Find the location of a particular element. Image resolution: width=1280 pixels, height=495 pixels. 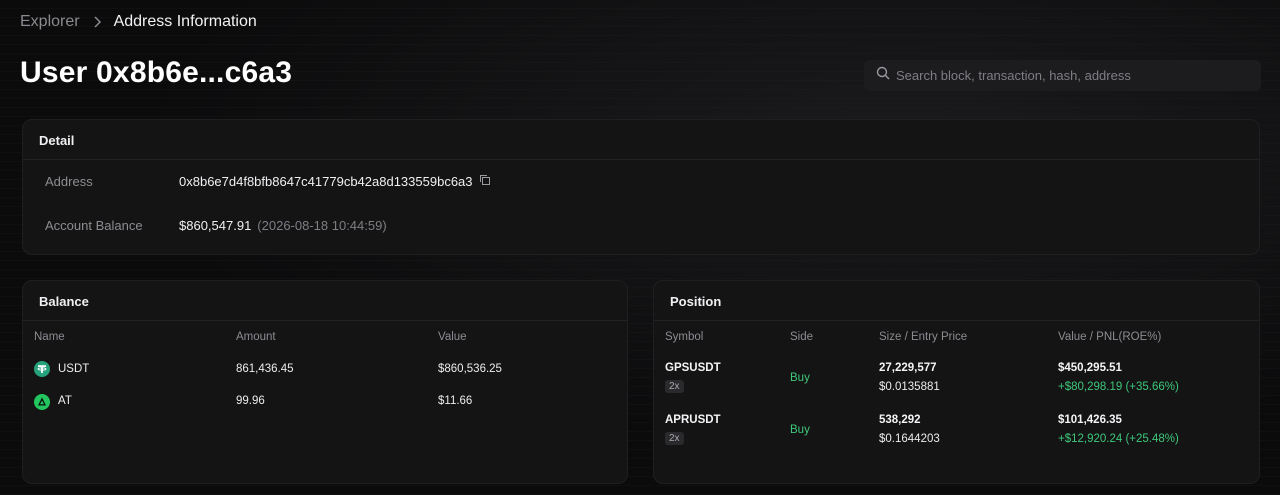

position-row-symbol: GPSUSDT is located at coordinates (693, 368).